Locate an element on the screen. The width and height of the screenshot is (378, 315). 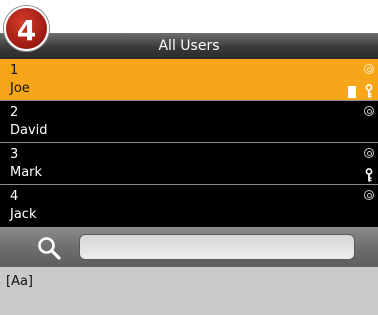
user-name: David is located at coordinates (29, 130).